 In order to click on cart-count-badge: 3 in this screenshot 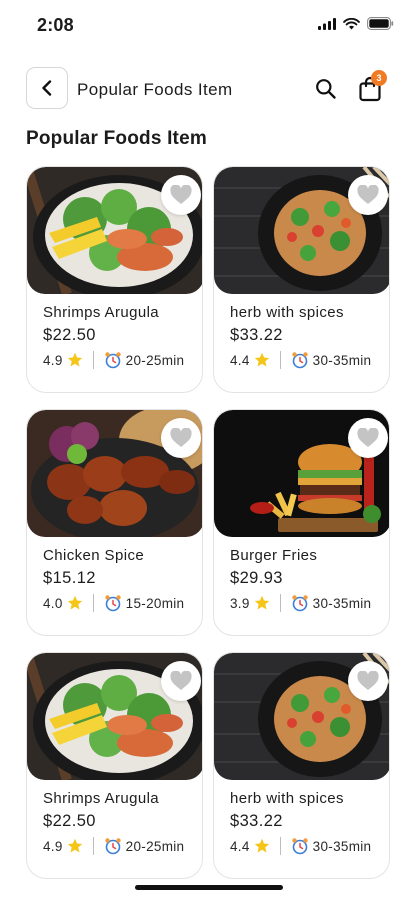, I will do `click(379, 78)`.